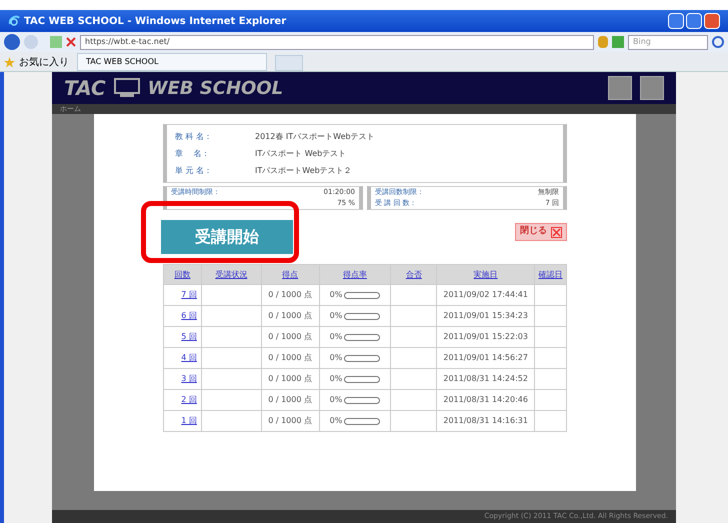 The height and width of the screenshot is (523, 728). Describe the element at coordinates (413, 274) in the screenshot. I see `column-header-link: 合否` at that location.